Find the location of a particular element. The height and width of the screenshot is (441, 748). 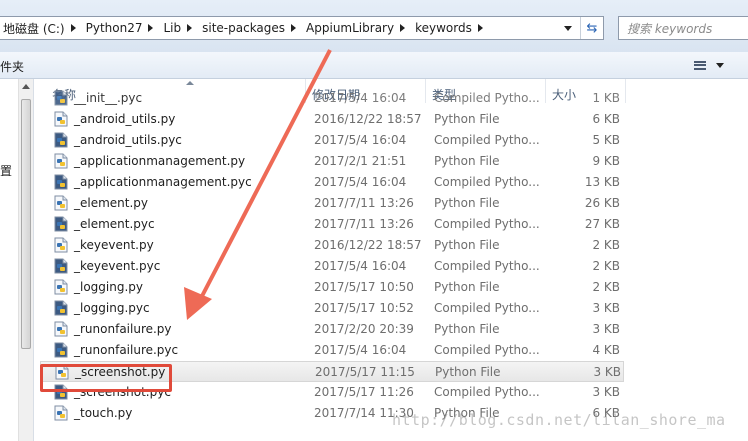

file-date: 2017/2/1 21:51 is located at coordinates (360, 161).